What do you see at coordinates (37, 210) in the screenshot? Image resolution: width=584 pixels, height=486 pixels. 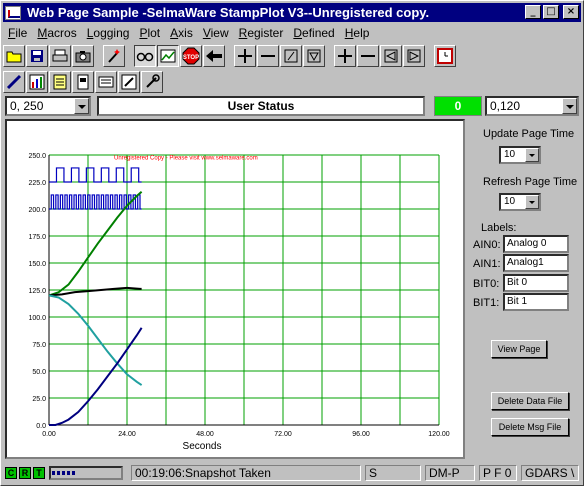 I see `y-tick-label: 200.0` at bounding box center [37, 210].